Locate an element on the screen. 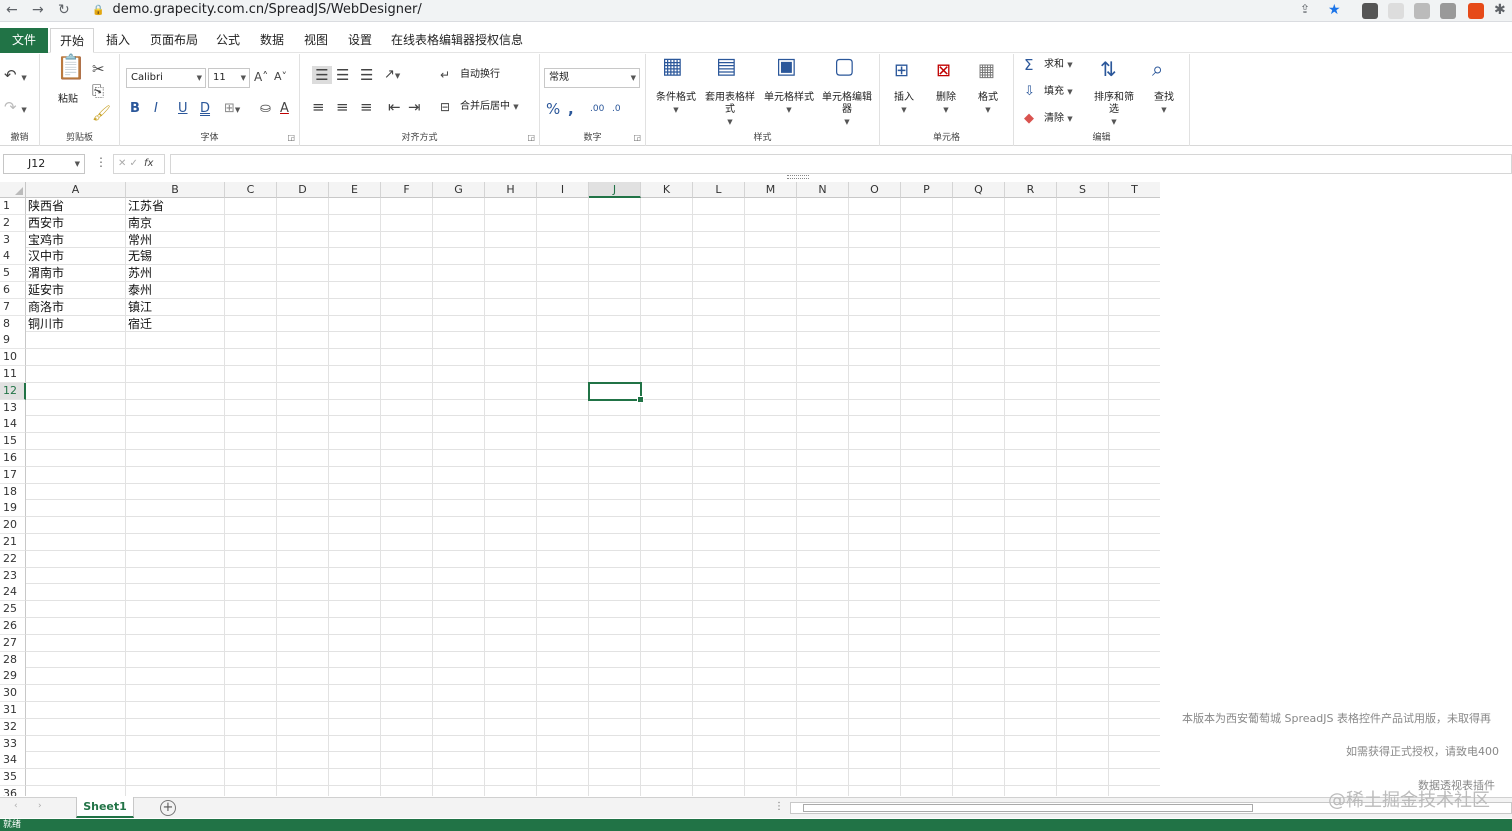  column-header-l: L is located at coordinates (719, 190).